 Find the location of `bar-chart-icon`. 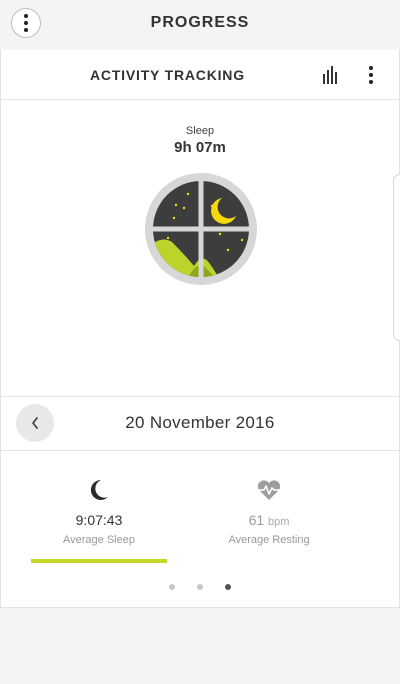

bar-chart-icon is located at coordinates (331, 75).